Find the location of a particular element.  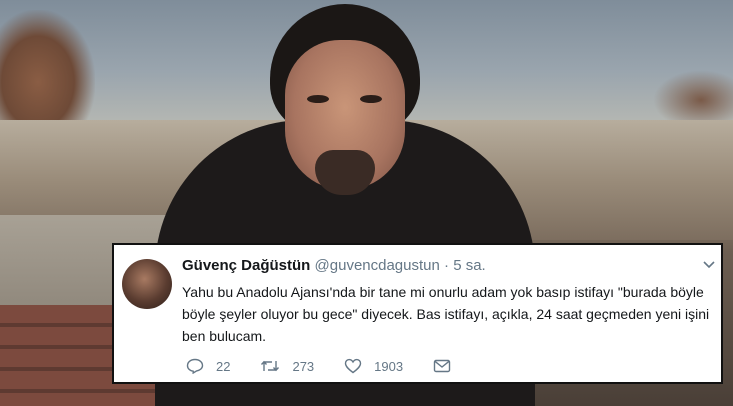

tweet-header: Güvenç Dağüstün @guvencdagustun · 5 sa. is located at coordinates (334, 265).